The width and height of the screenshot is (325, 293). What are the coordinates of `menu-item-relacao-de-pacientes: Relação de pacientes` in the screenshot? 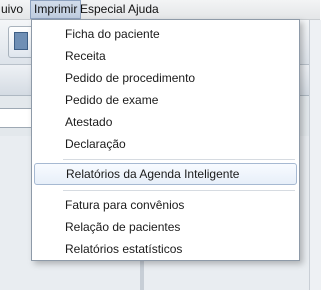 It's located at (165, 227).